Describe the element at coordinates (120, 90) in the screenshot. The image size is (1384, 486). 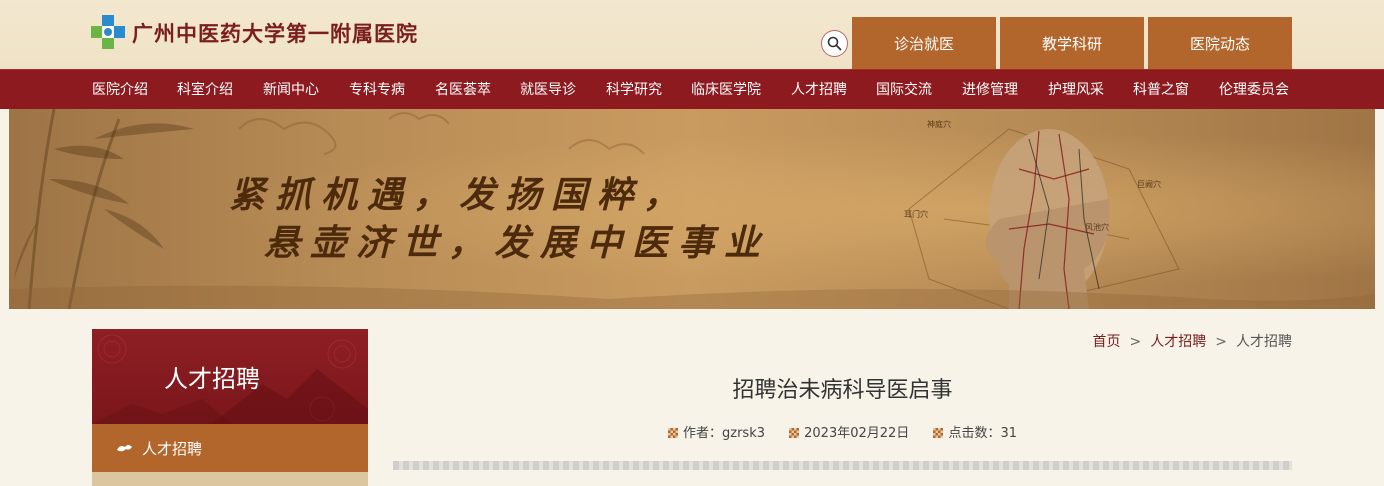
I see `nav-item-hospital-intro: 医院介绍` at that location.